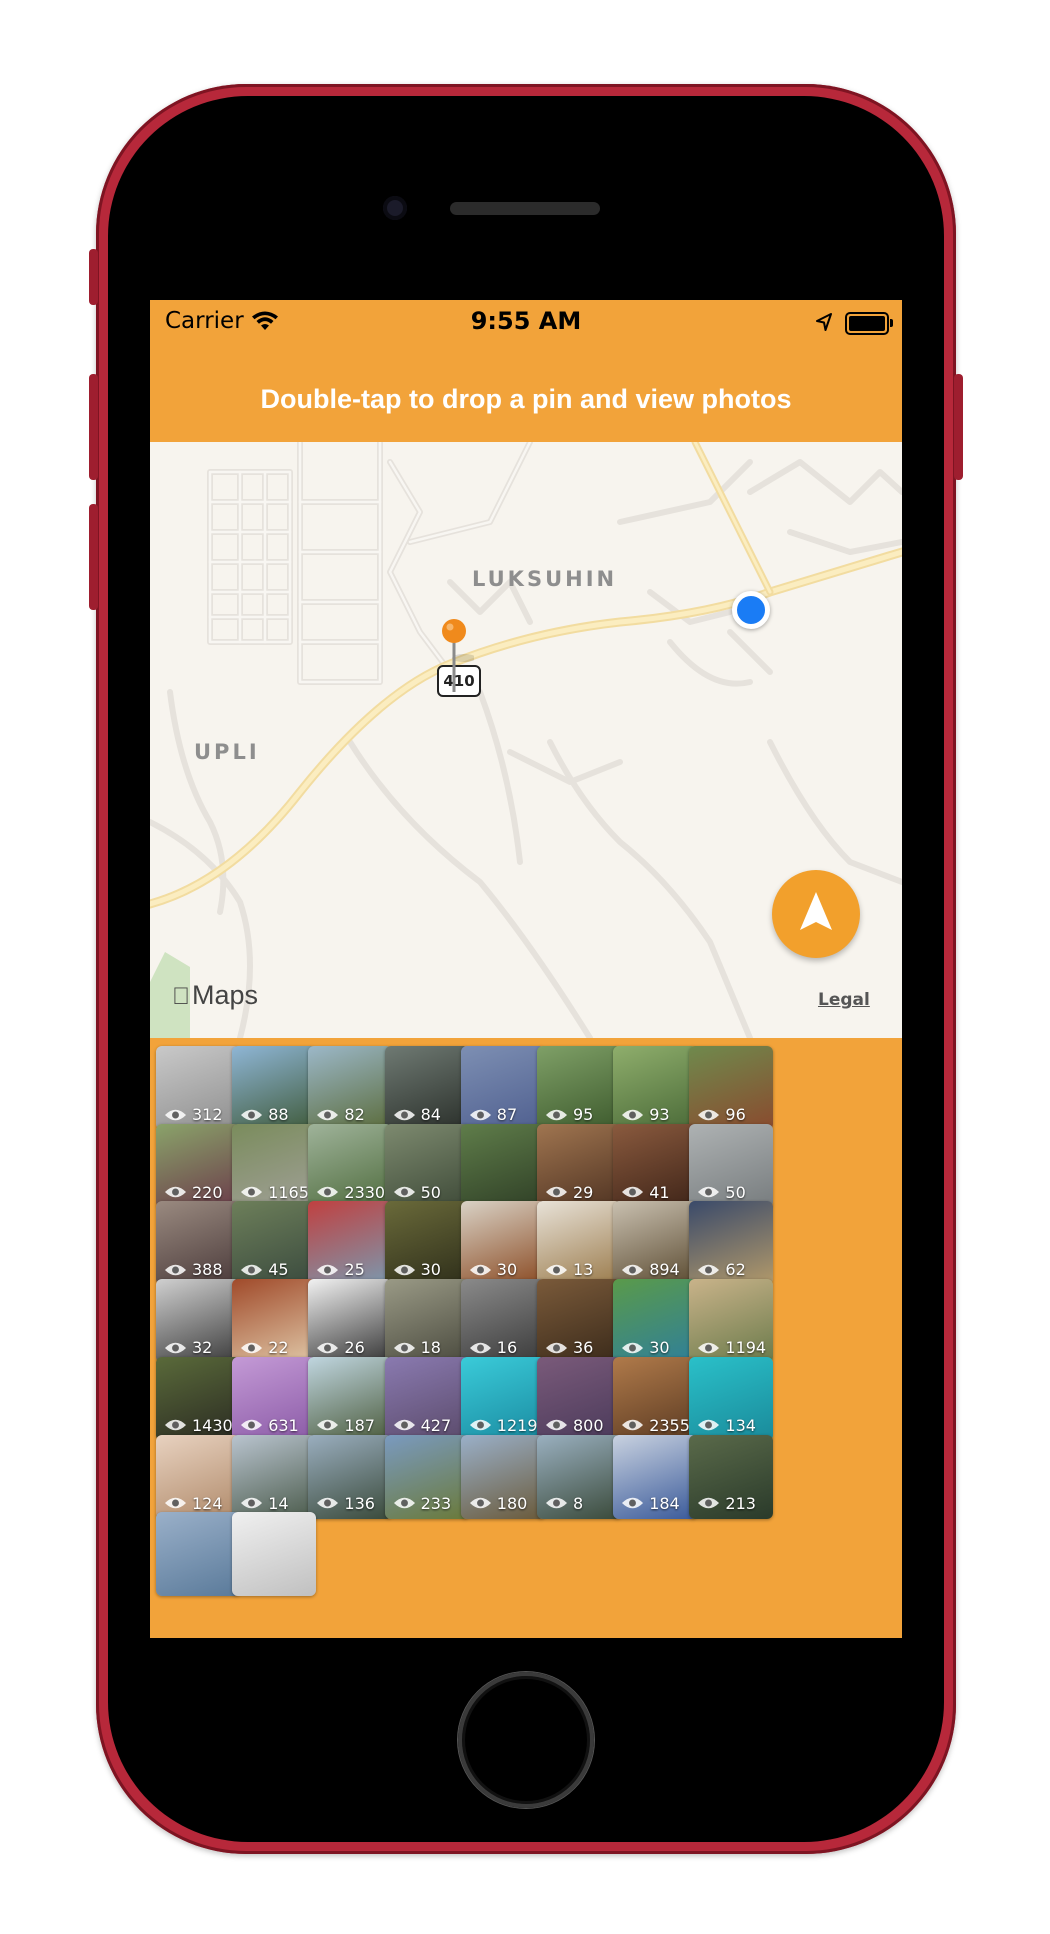 The image size is (1050, 1934). Describe the element at coordinates (731, 1476) in the screenshot. I see `photo-thumbnail: 213` at that location.